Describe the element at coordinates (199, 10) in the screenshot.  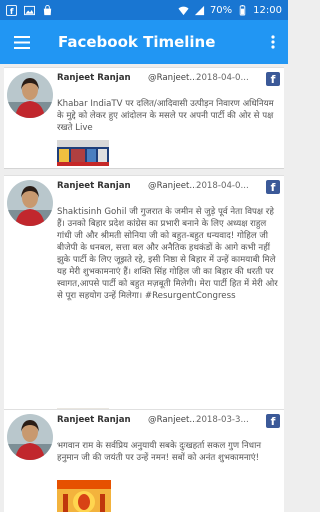
I see `signal-icon` at that location.